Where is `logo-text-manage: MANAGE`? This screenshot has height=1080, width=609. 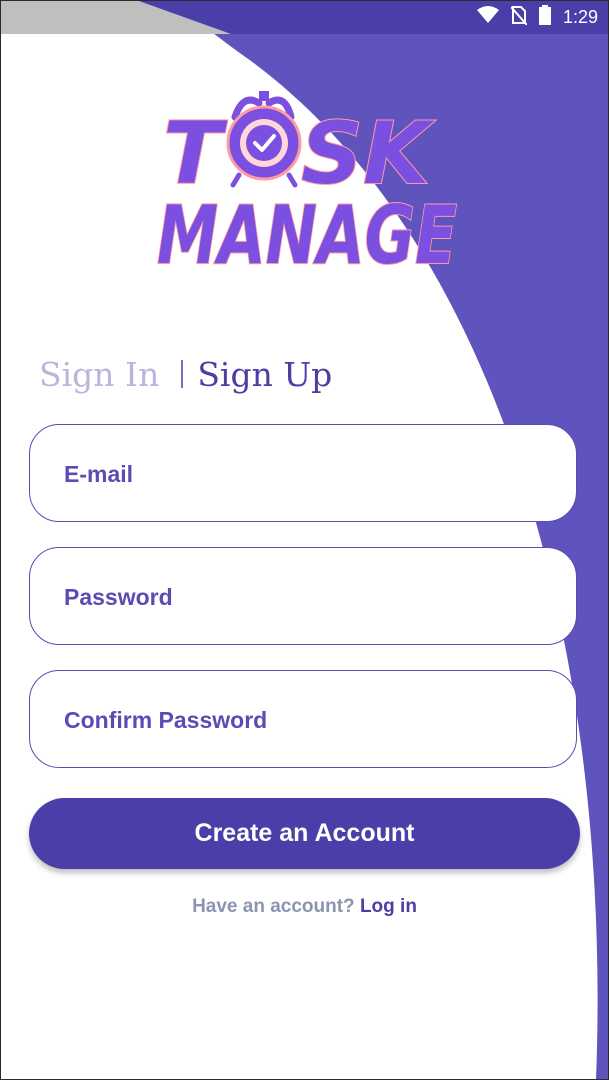
logo-text-manage: MANAGE is located at coordinates (307, 232).